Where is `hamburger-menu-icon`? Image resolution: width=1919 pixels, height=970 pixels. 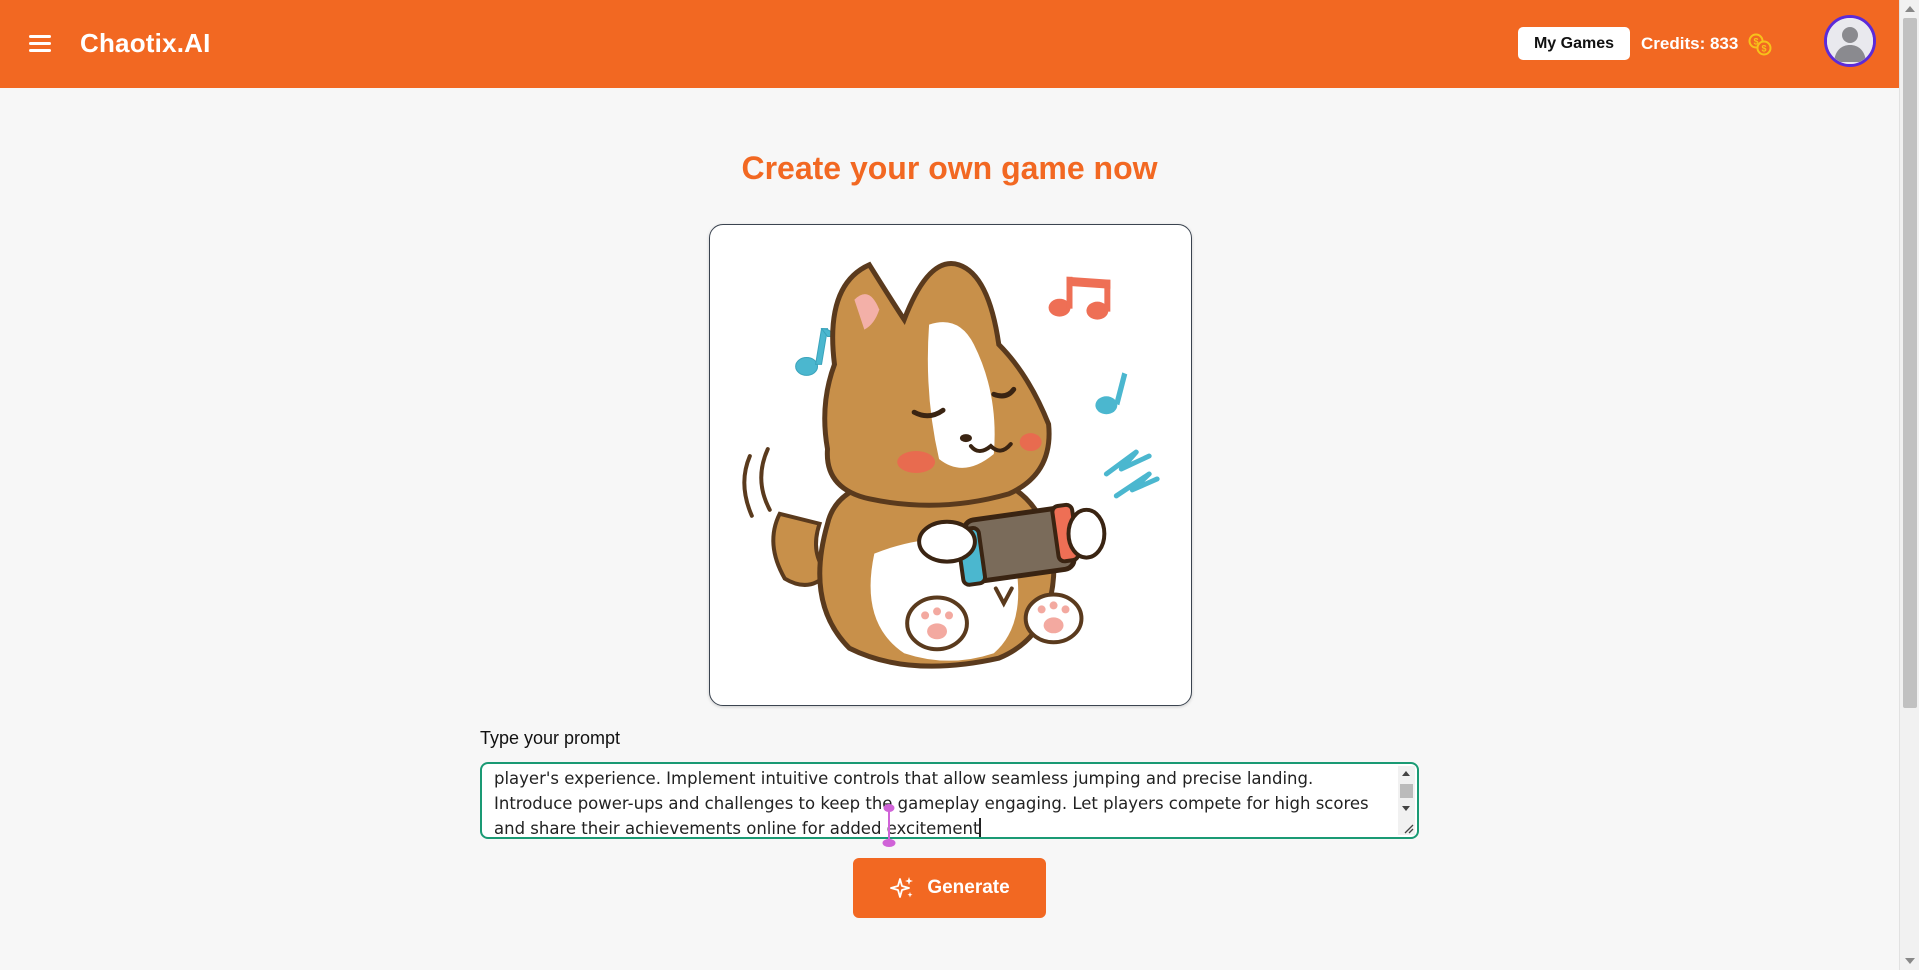 hamburger-menu-icon is located at coordinates (40, 43).